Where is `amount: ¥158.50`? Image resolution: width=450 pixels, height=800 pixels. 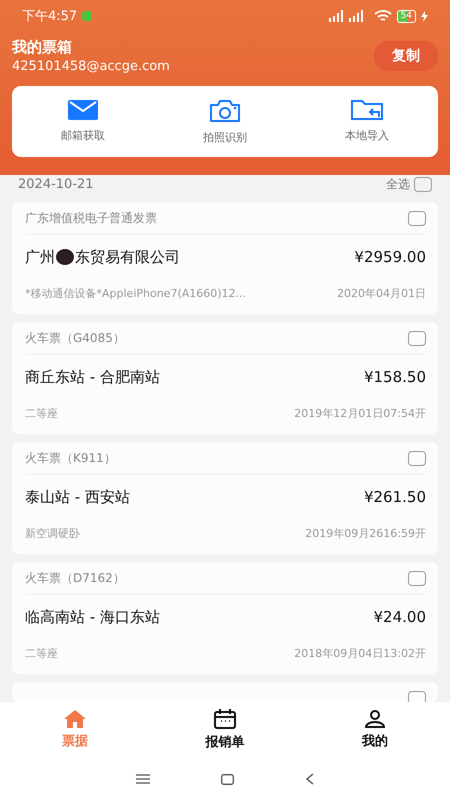
amount: ¥158.50 is located at coordinates (395, 377).